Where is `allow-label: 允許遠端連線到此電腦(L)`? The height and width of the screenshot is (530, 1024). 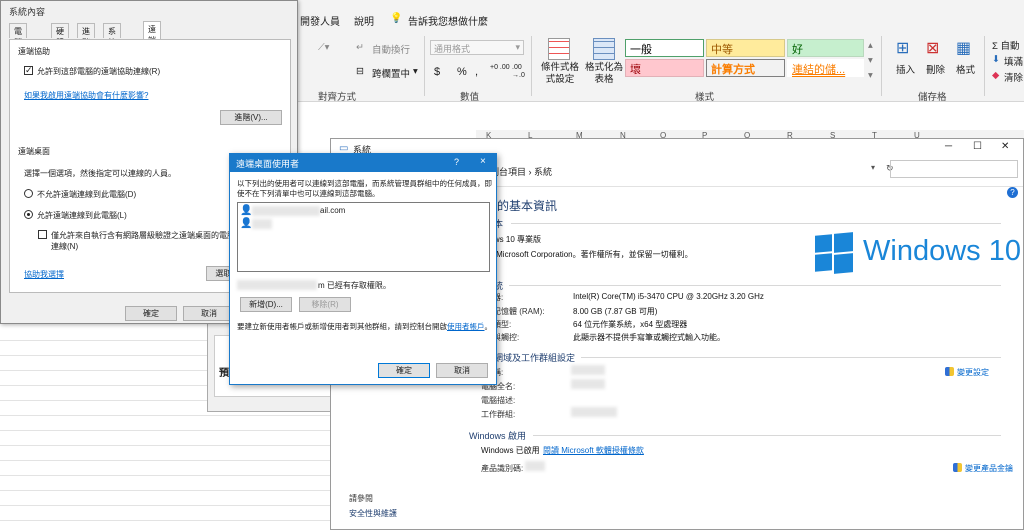
allow-label: 允許遠端連線到此電腦(L) is located at coordinates (82, 215).